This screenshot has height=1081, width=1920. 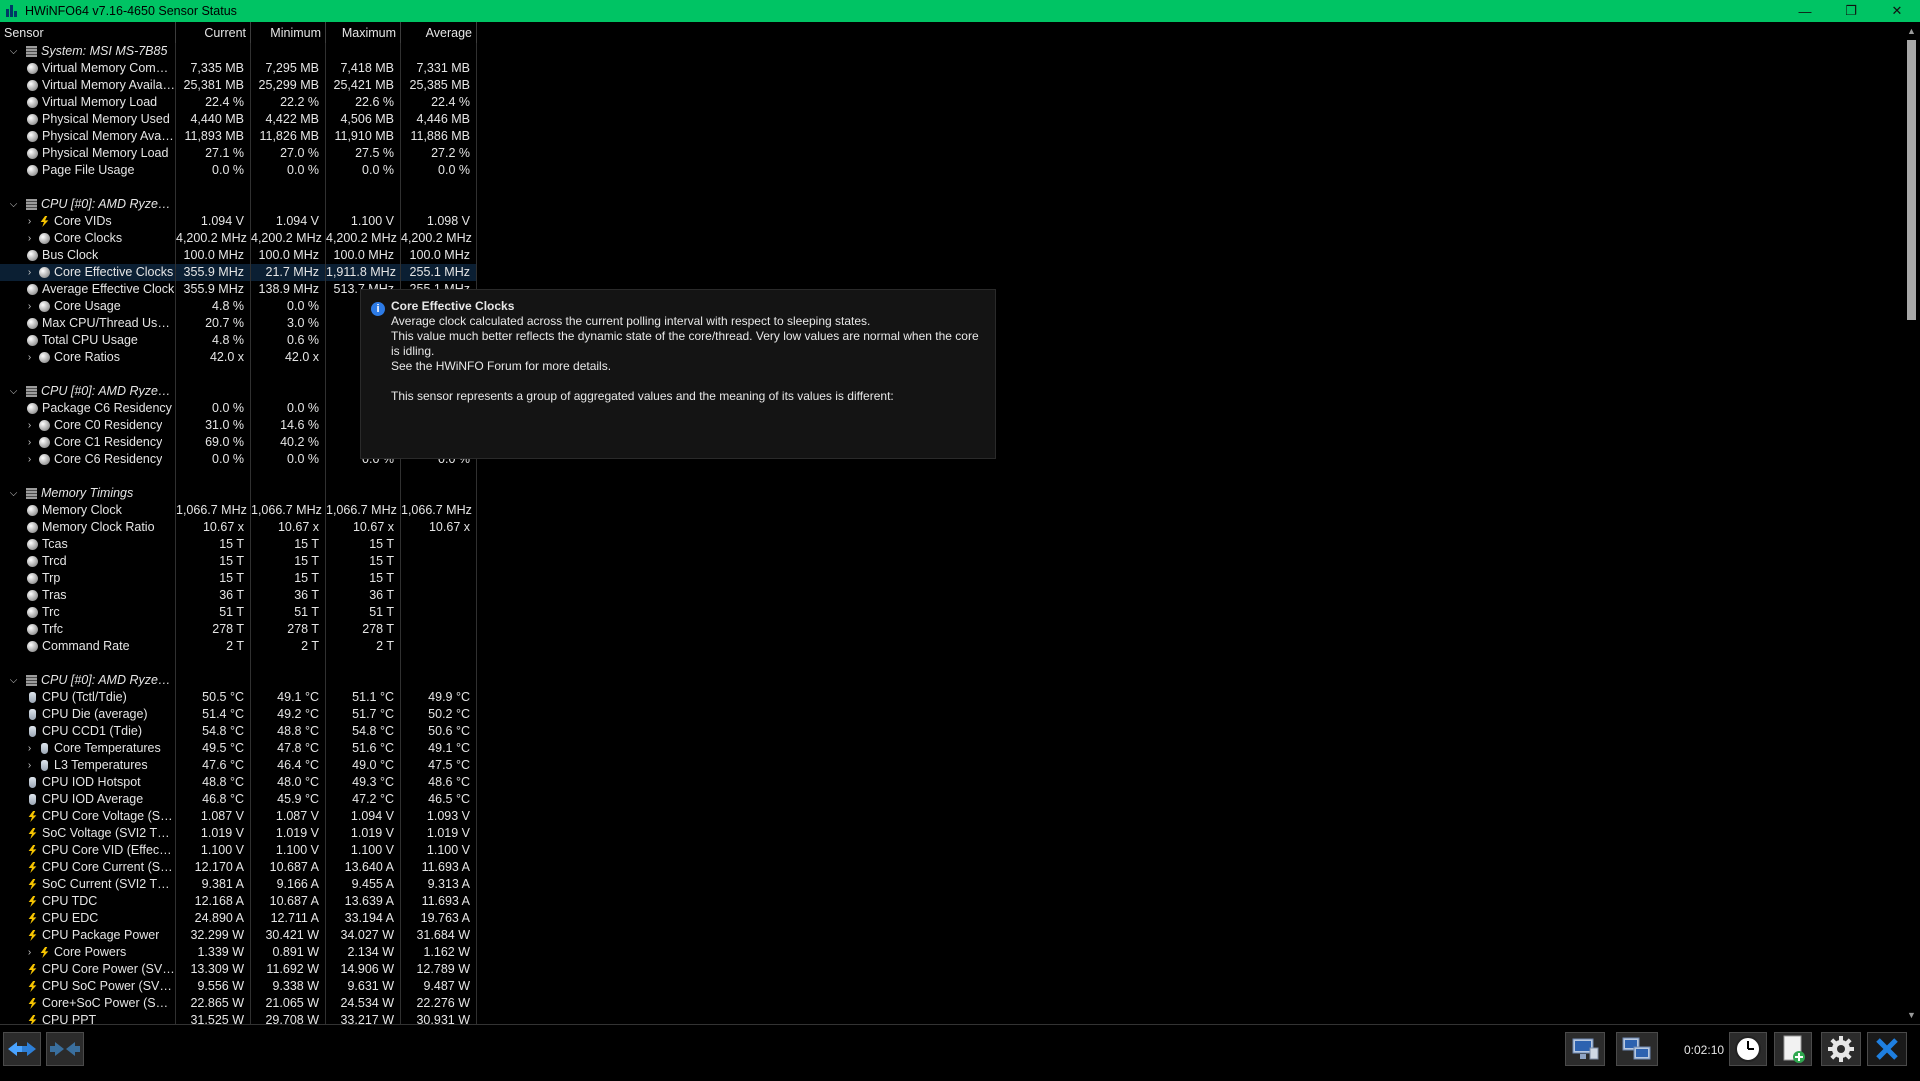 What do you see at coordinates (238, 493) in the screenshot?
I see `sensor-group-row: ⌵ Memory Timings` at bounding box center [238, 493].